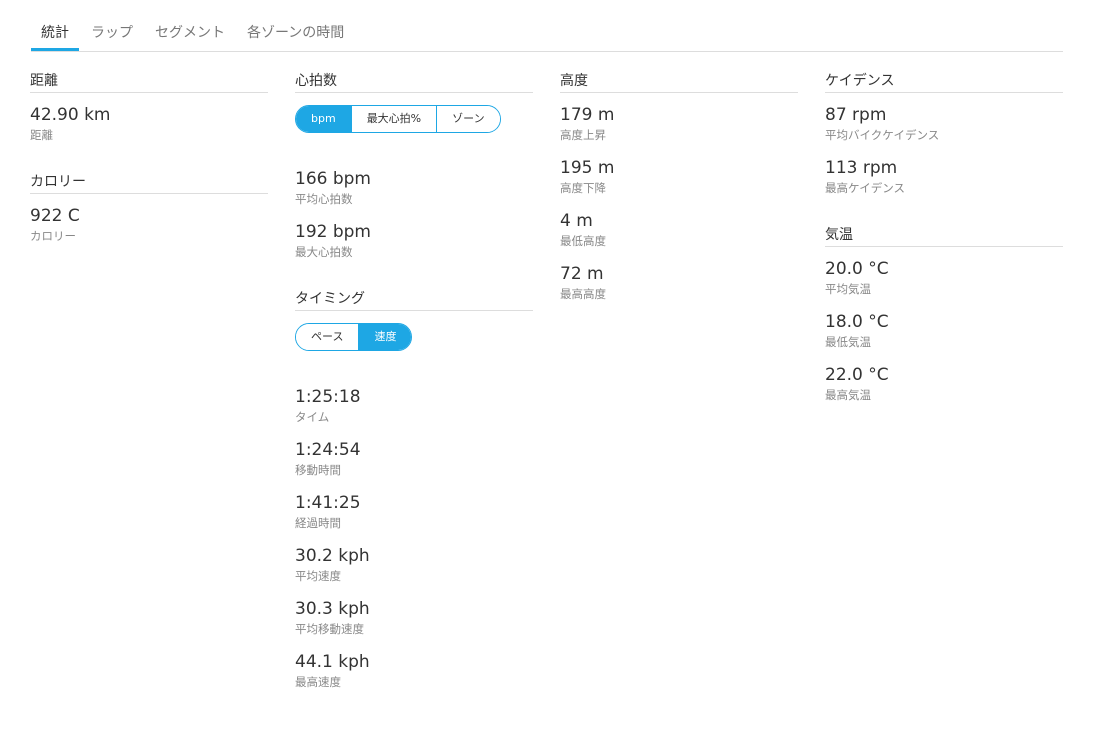  Describe the element at coordinates (112, 34) in the screenshot. I see `tab-laps: ラップ` at that location.